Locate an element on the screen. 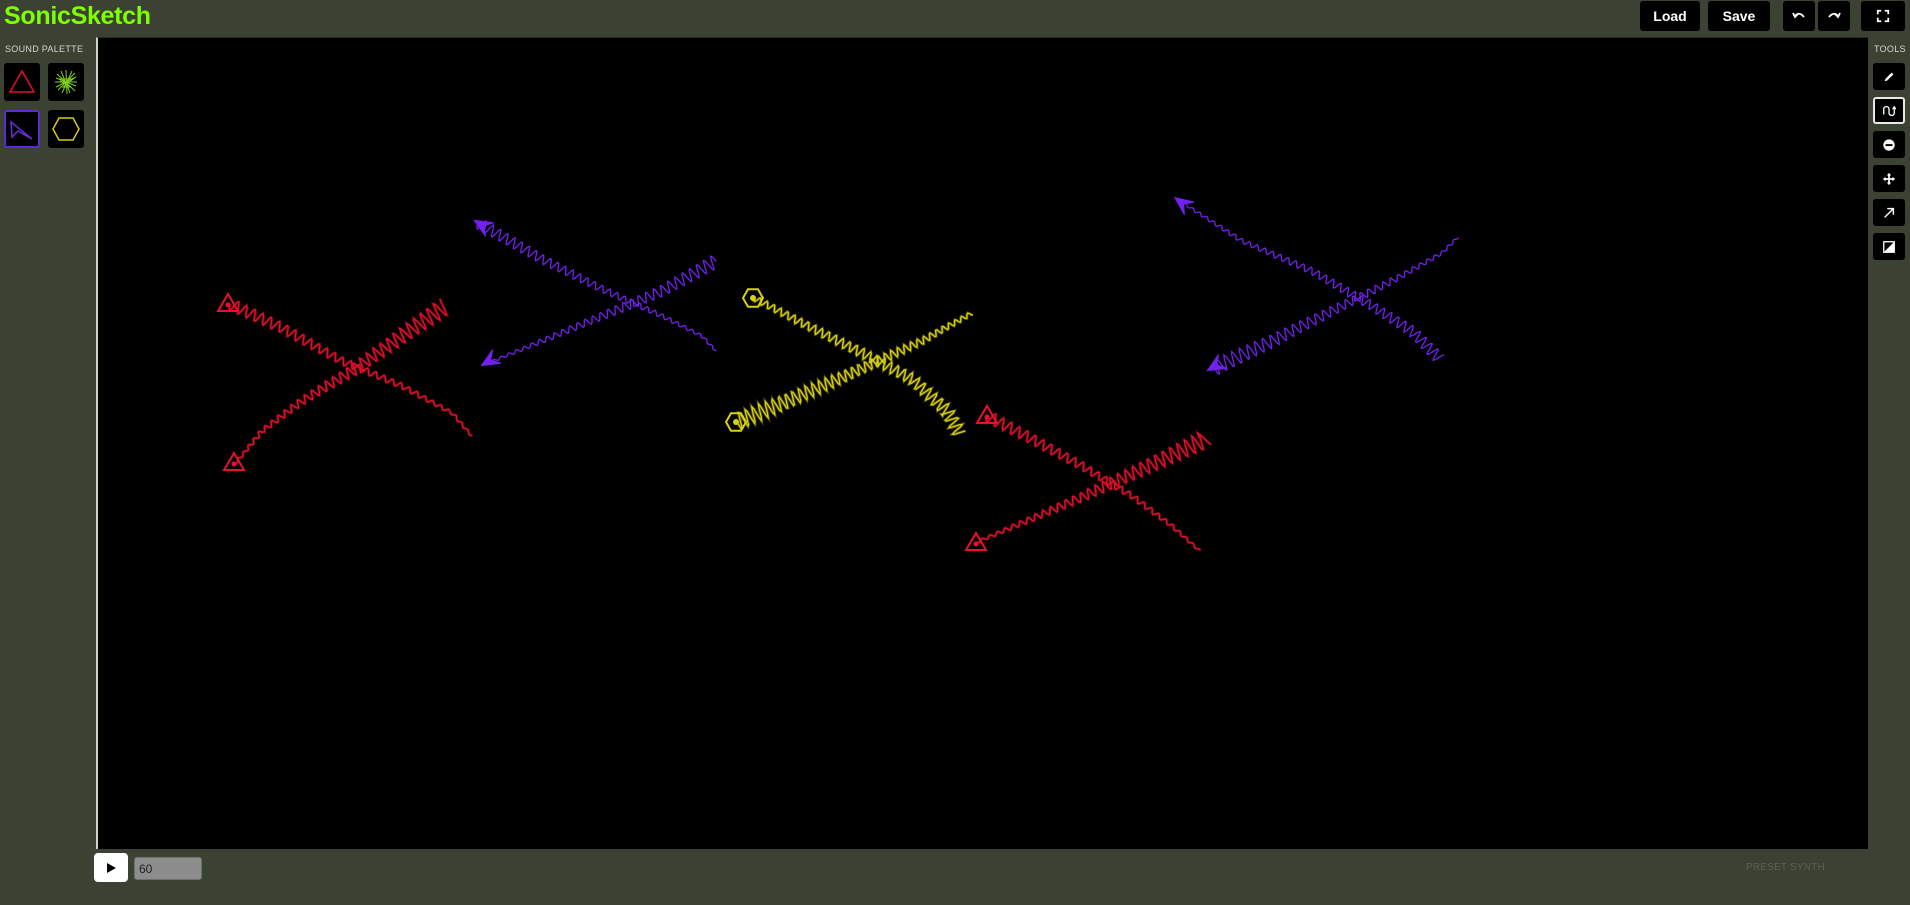 The height and width of the screenshot is (905, 1910). fullscreen-button is located at coordinates (1883, 16).